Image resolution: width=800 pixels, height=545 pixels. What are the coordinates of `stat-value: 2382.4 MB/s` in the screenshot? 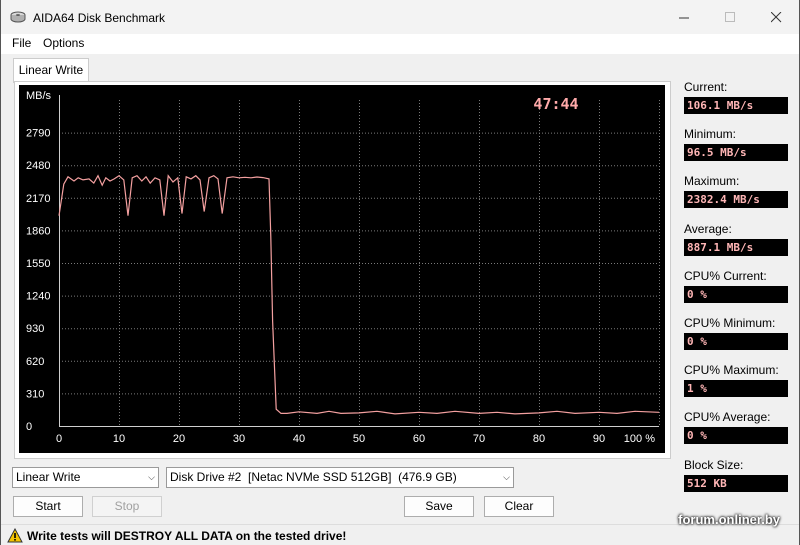 It's located at (736, 200).